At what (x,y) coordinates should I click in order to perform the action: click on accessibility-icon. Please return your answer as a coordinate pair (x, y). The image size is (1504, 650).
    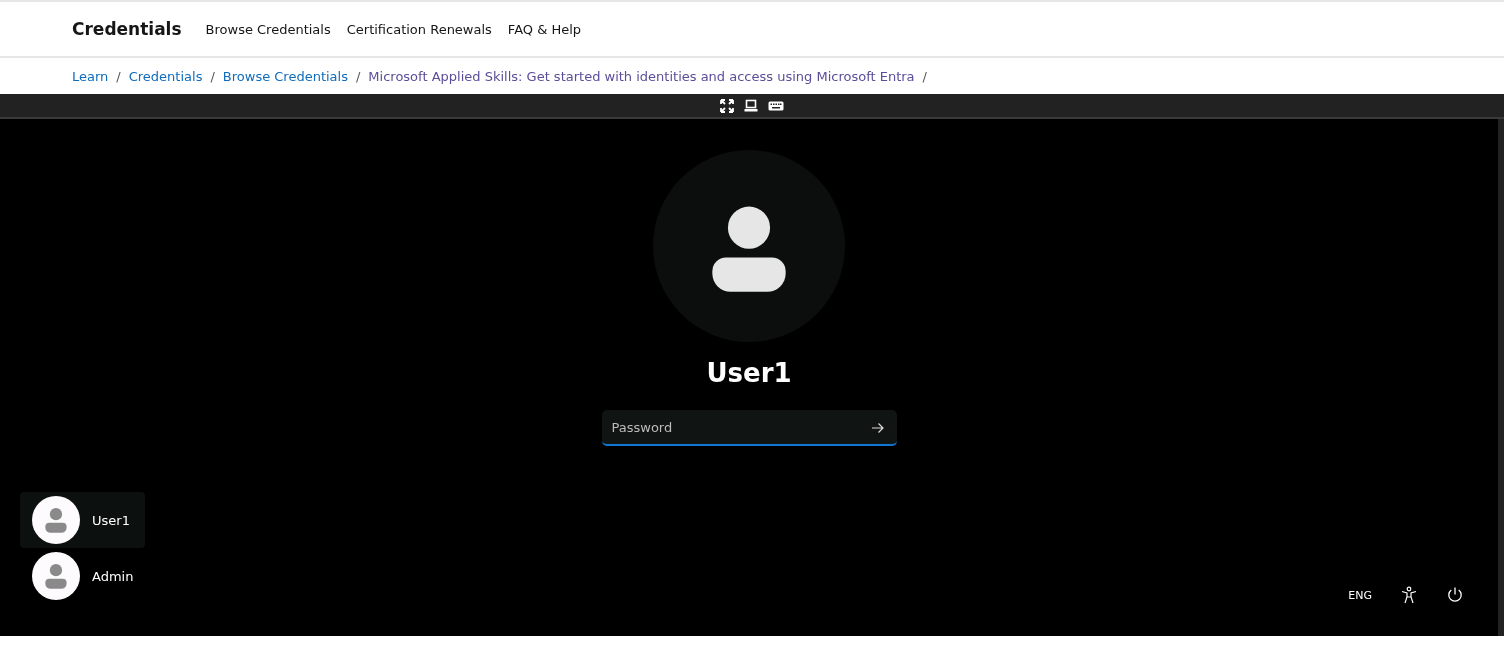
    Looking at the image, I should click on (1409, 595).